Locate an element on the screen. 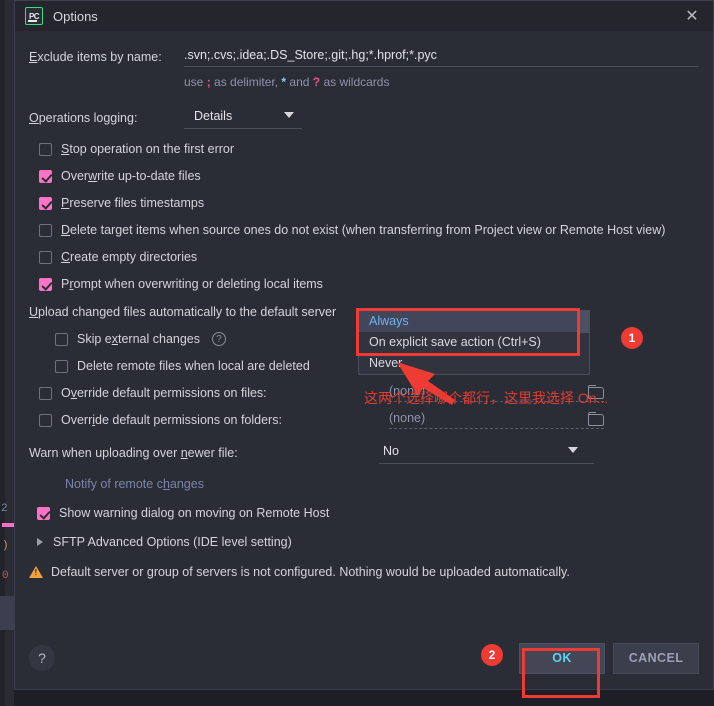  checkbox-label-override-files: Override default permissions on files: is located at coordinates (164, 393).